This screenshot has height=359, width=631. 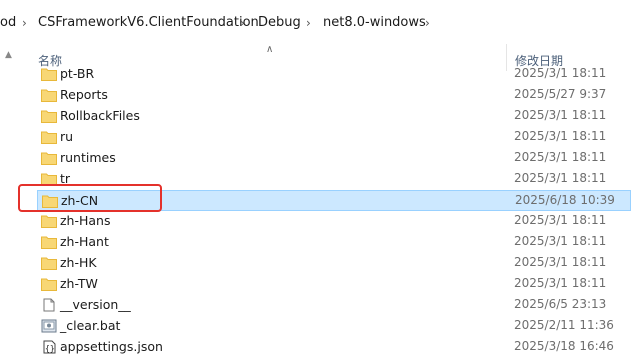 I want to click on file-name: zh-HK, so click(x=78, y=262).